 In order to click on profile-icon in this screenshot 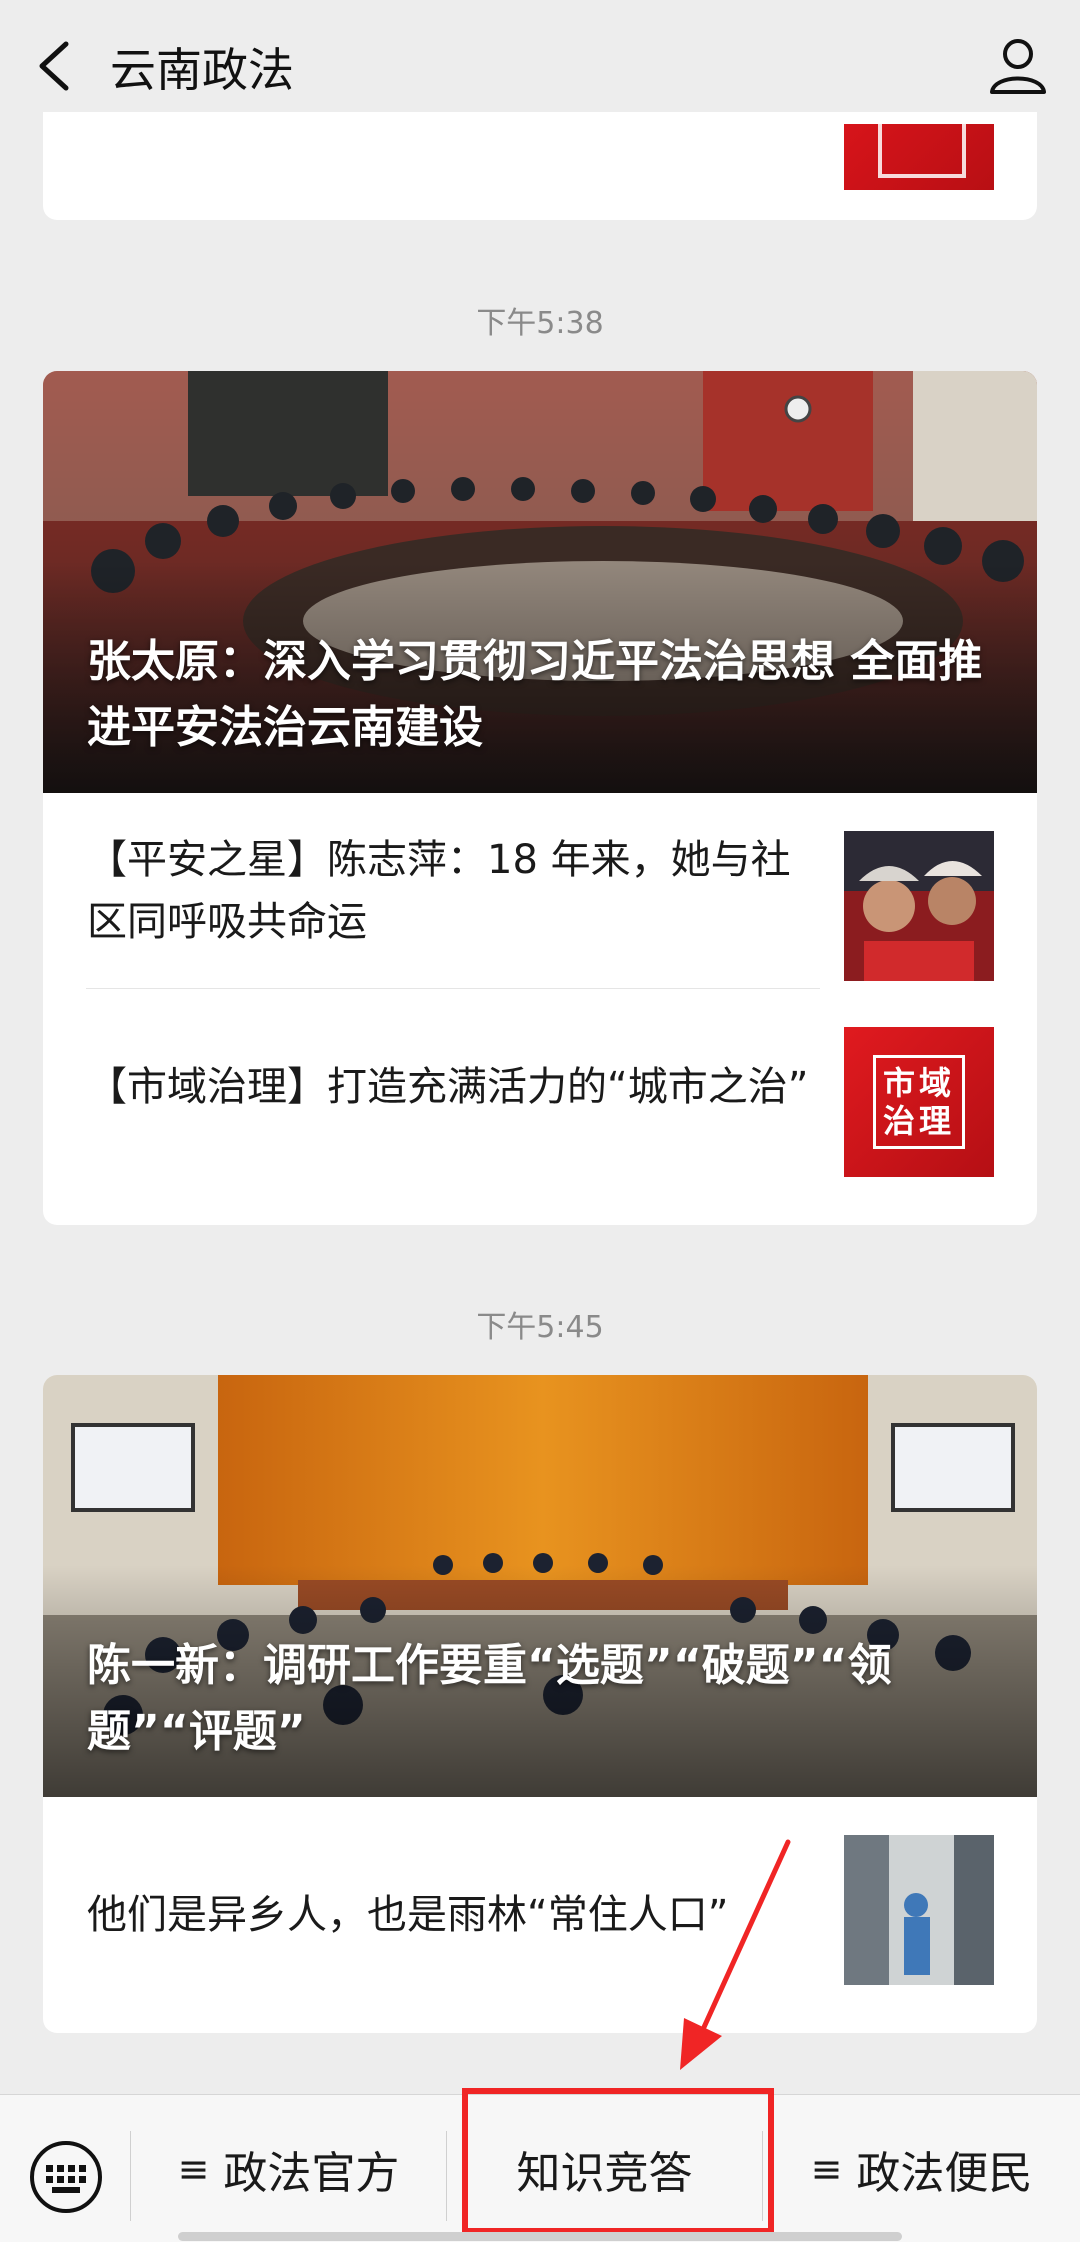, I will do `click(1018, 66)`.